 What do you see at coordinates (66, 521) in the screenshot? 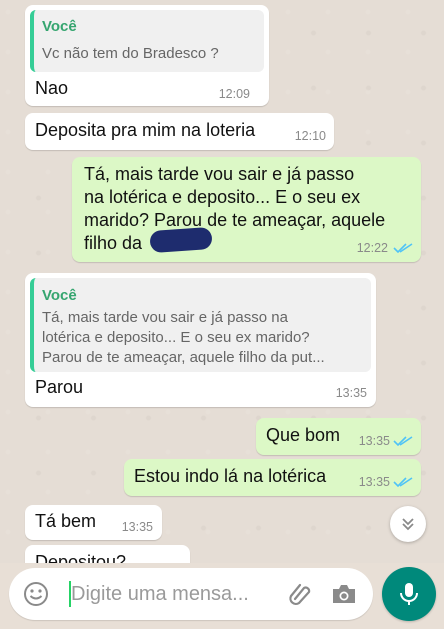
I see `message-text: Tá bem` at bounding box center [66, 521].